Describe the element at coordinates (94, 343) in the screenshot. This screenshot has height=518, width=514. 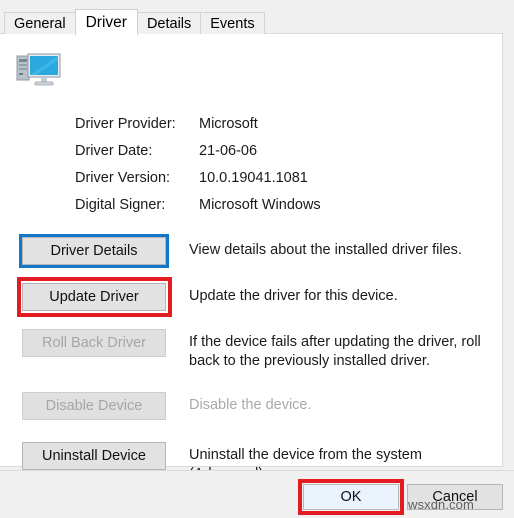
I see `roll-back-driver-button: Roll Back Driver` at that location.